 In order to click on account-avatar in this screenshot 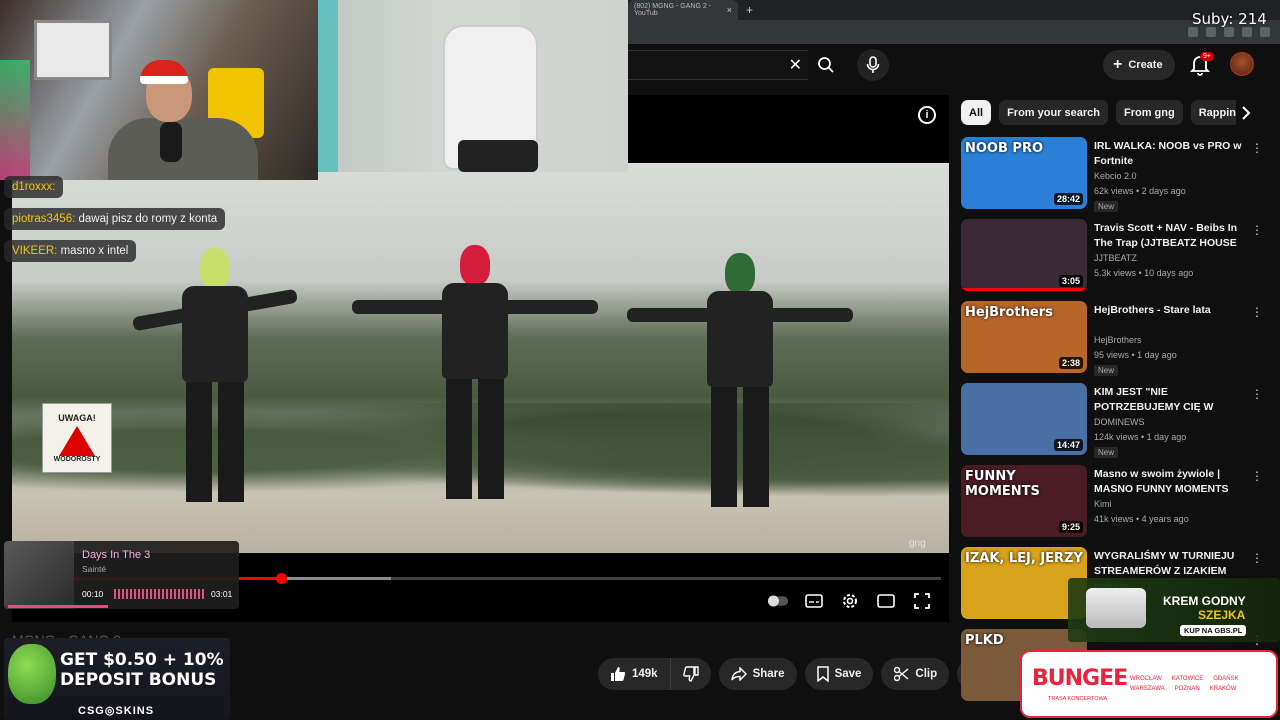, I will do `click(1242, 64)`.